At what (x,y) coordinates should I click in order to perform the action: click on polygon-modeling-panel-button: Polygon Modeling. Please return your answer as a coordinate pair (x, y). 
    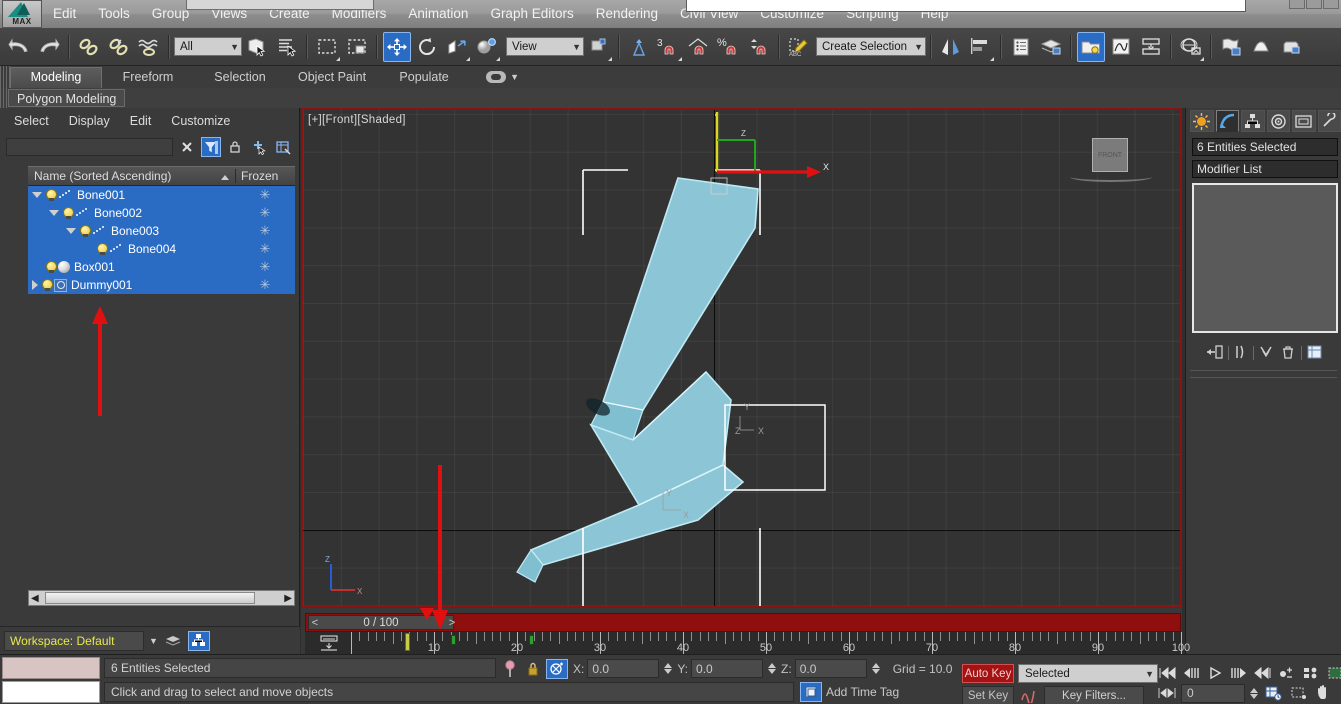
    Looking at the image, I should click on (67, 98).